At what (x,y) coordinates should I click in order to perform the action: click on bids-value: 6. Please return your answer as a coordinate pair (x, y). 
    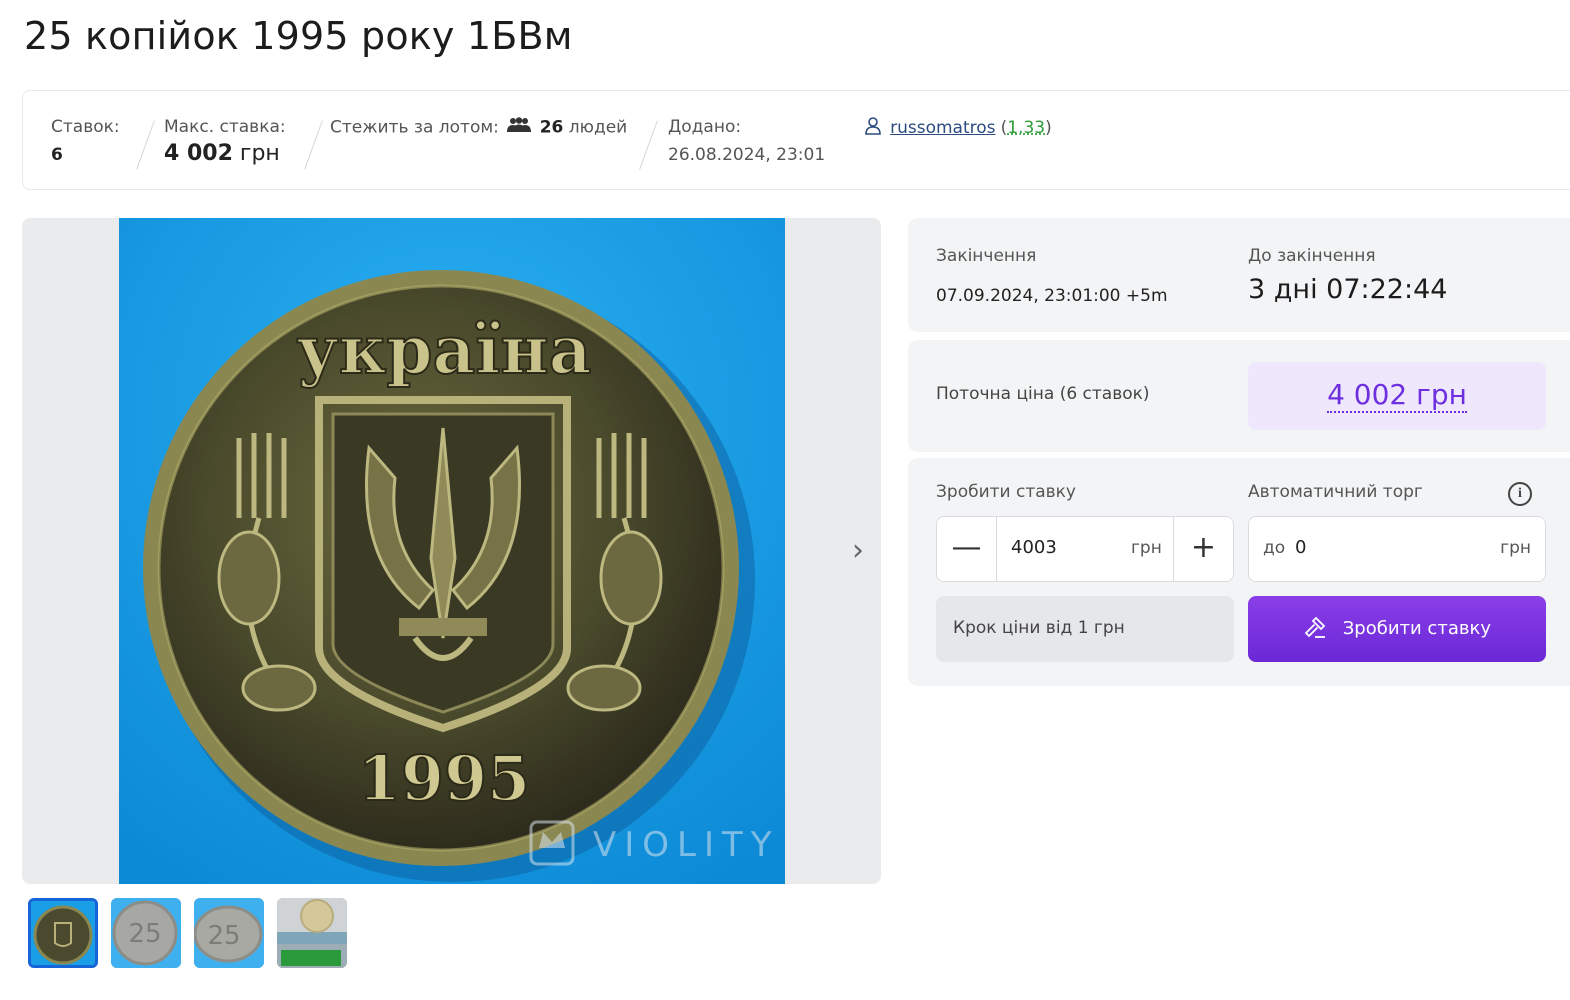
    Looking at the image, I should click on (57, 155).